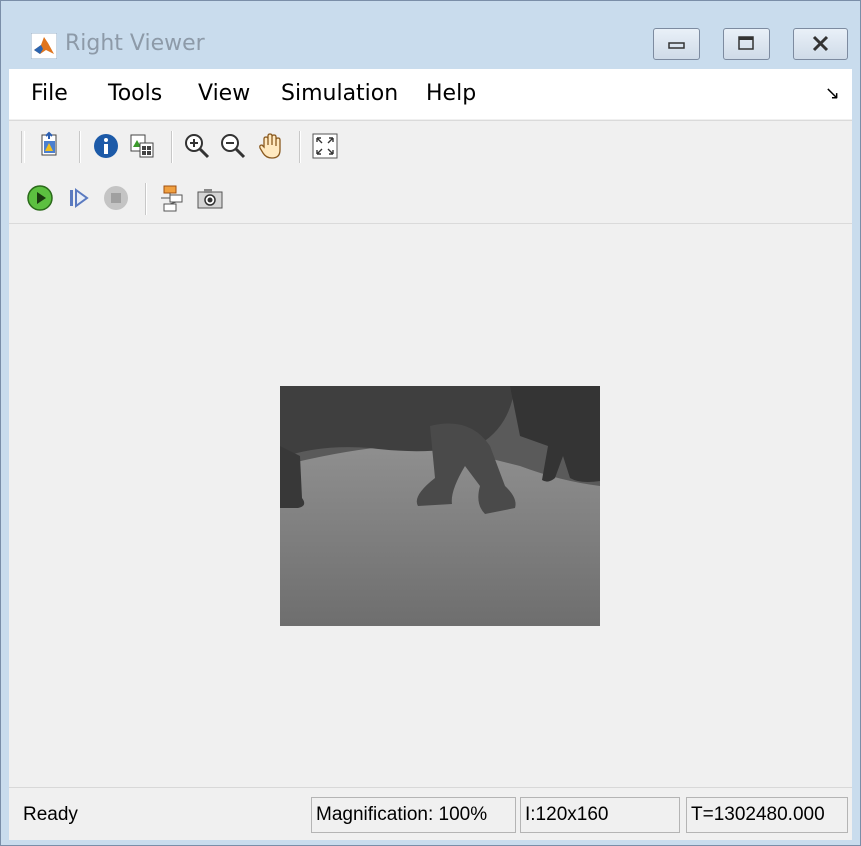  What do you see at coordinates (224, 93) in the screenshot?
I see `menu-view: View` at bounding box center [224, 93].